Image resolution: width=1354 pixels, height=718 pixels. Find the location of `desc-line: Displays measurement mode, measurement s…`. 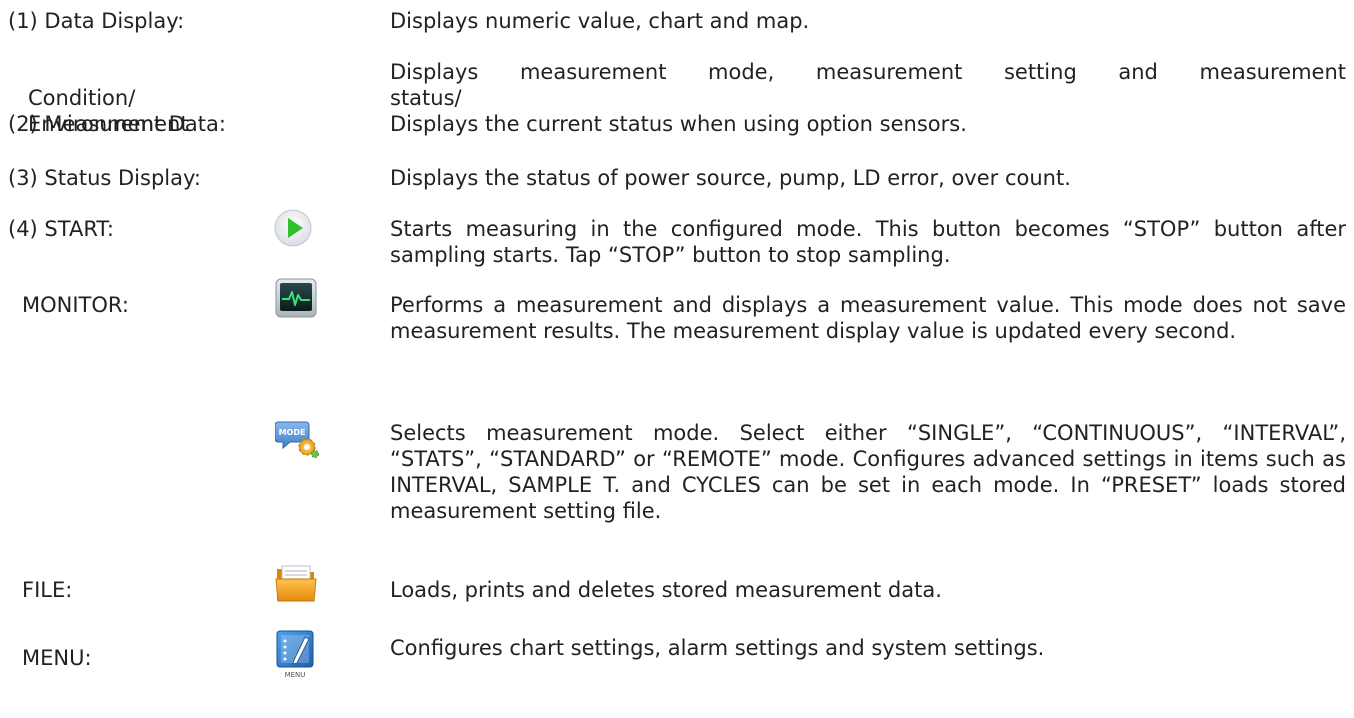

desc-line: Displays measurement mode, measurement s… is located at coordinates (868, 72).